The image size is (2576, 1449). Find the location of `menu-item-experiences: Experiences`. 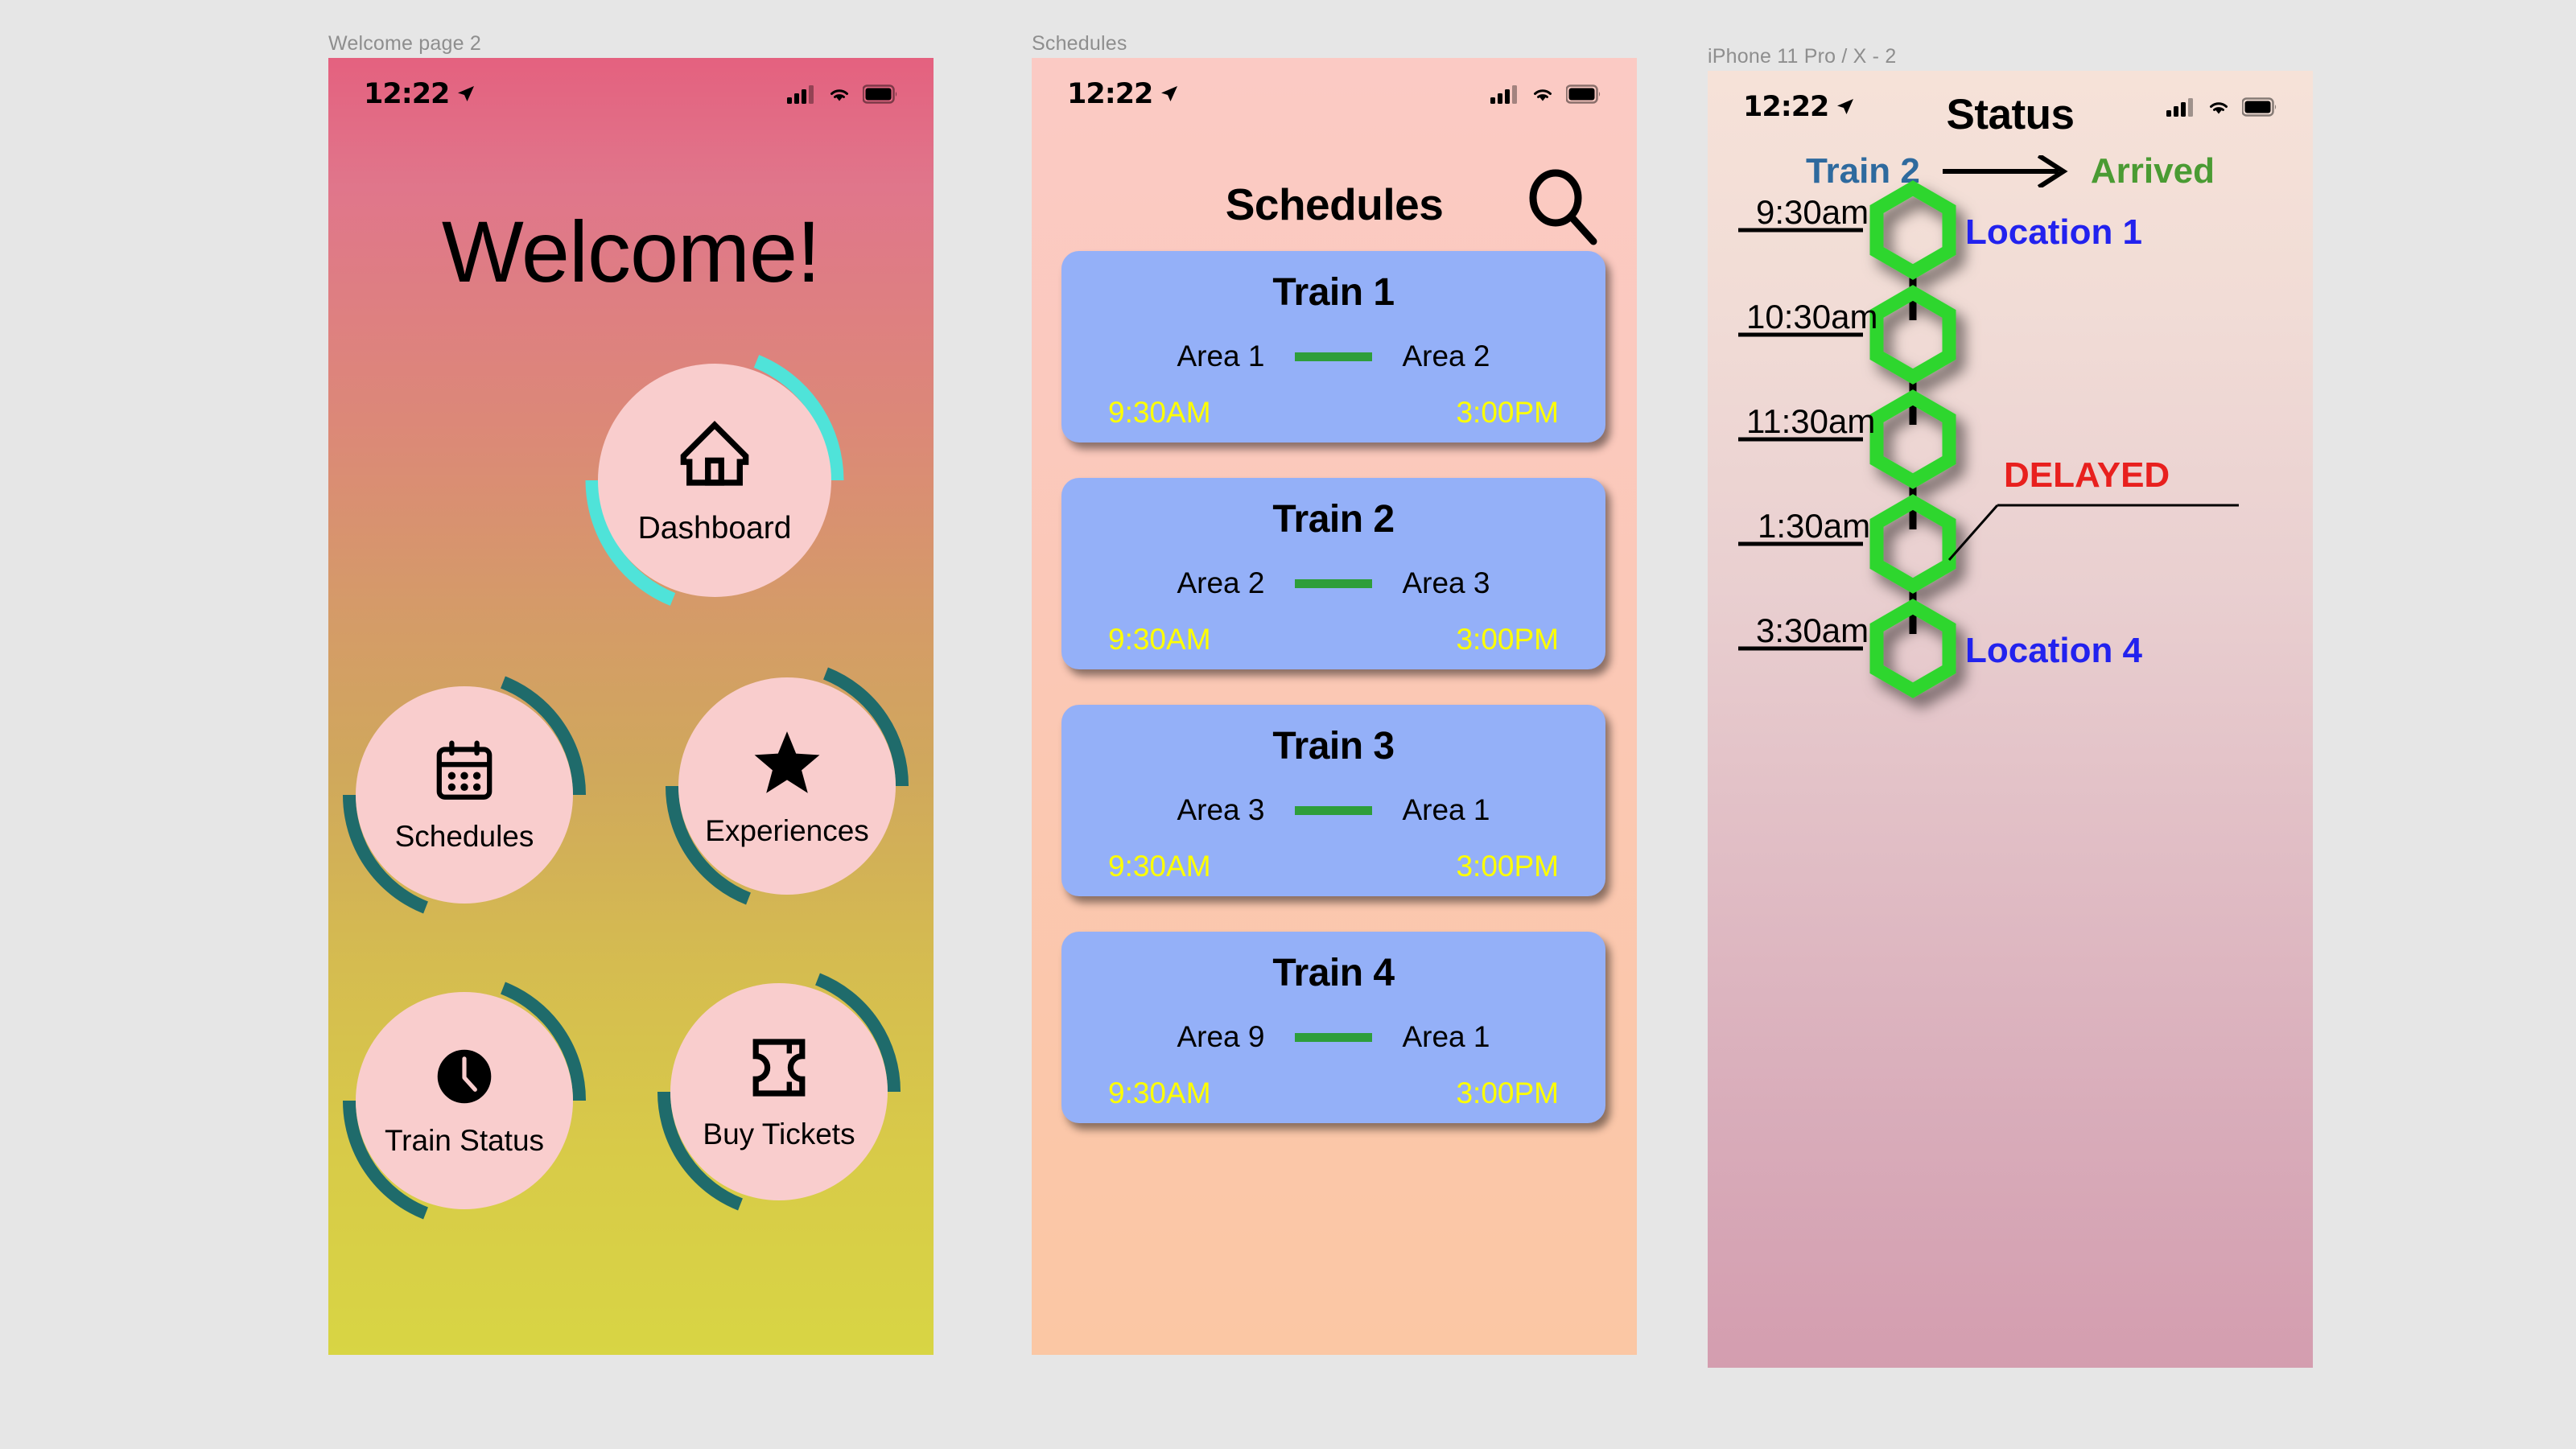

menu-item-experiences: Experiences is located at coordinates (787, 786).